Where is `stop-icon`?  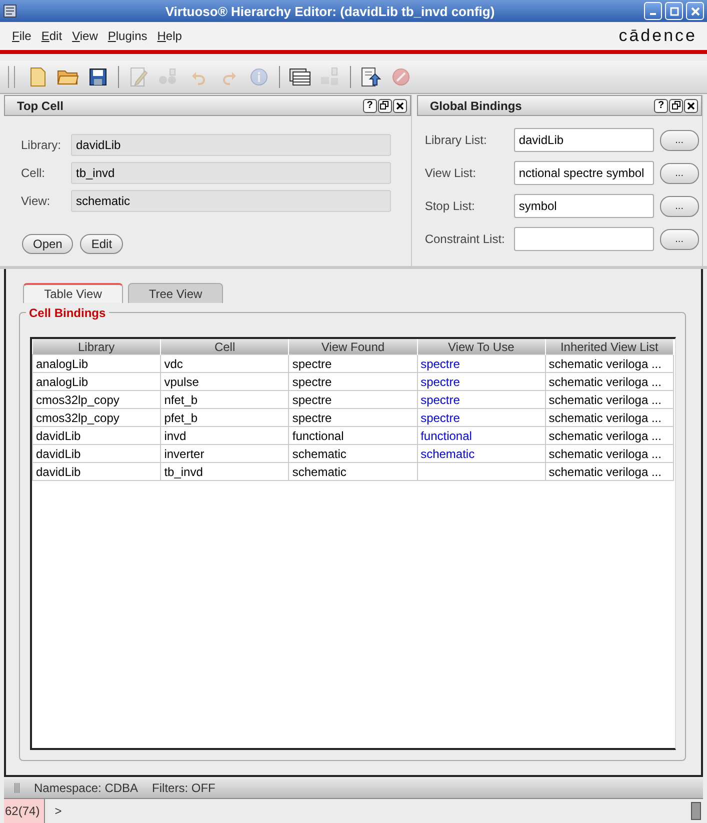 stop-icon is located at coordinates (401, 77).